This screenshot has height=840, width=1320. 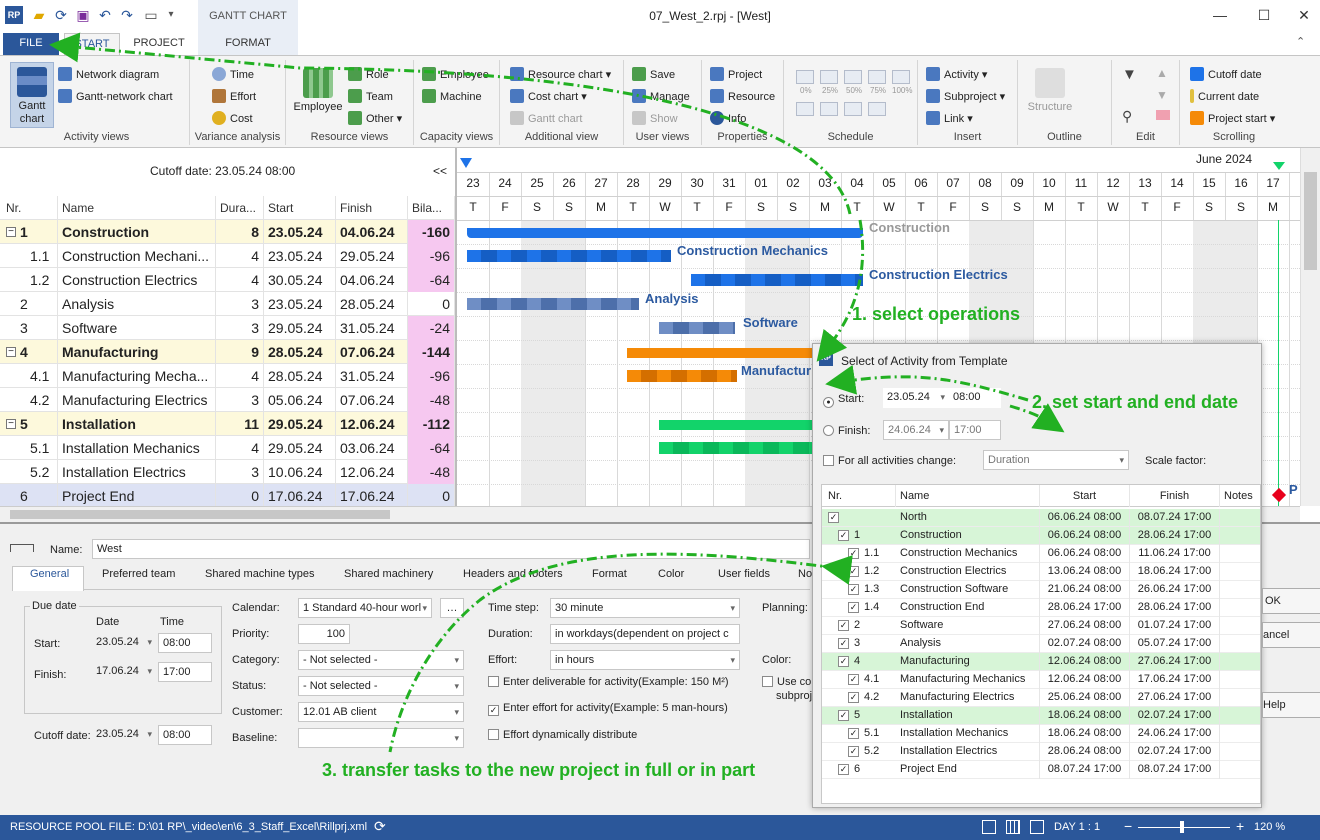 I want to click on zoom-slider-thumb, so click(x=1182, y=827).